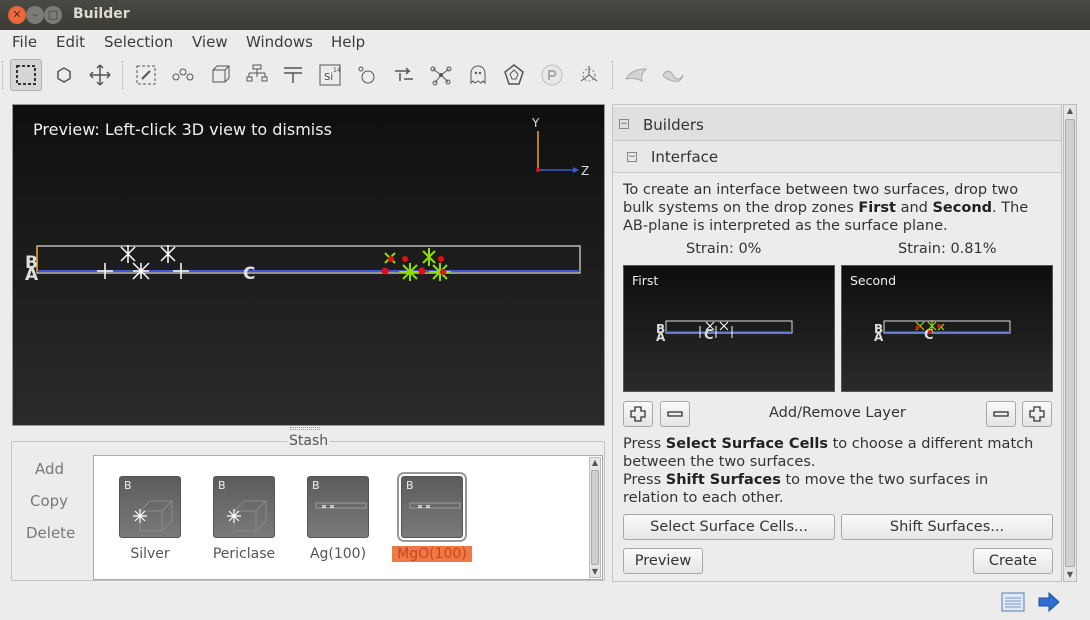 Image resolution: width=1090 pixels, height=620 pixels. What do you see at coordinates (404, 75) in the screenshot?
I see `arrows-icon` at bounding box center [404, 75].